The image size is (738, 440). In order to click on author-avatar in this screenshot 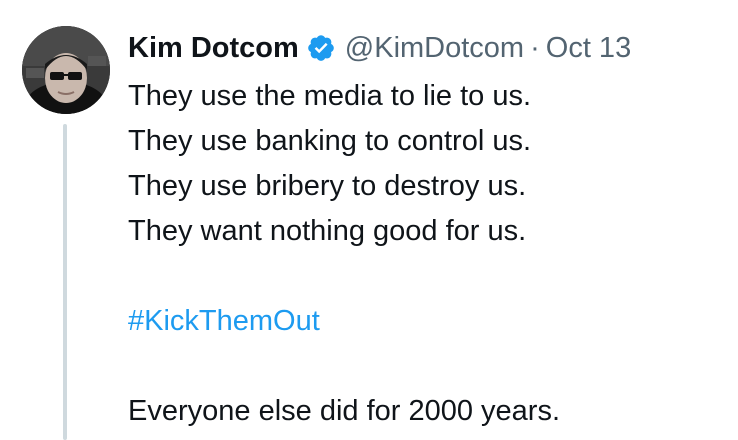, I will do `click(66, 70)`.